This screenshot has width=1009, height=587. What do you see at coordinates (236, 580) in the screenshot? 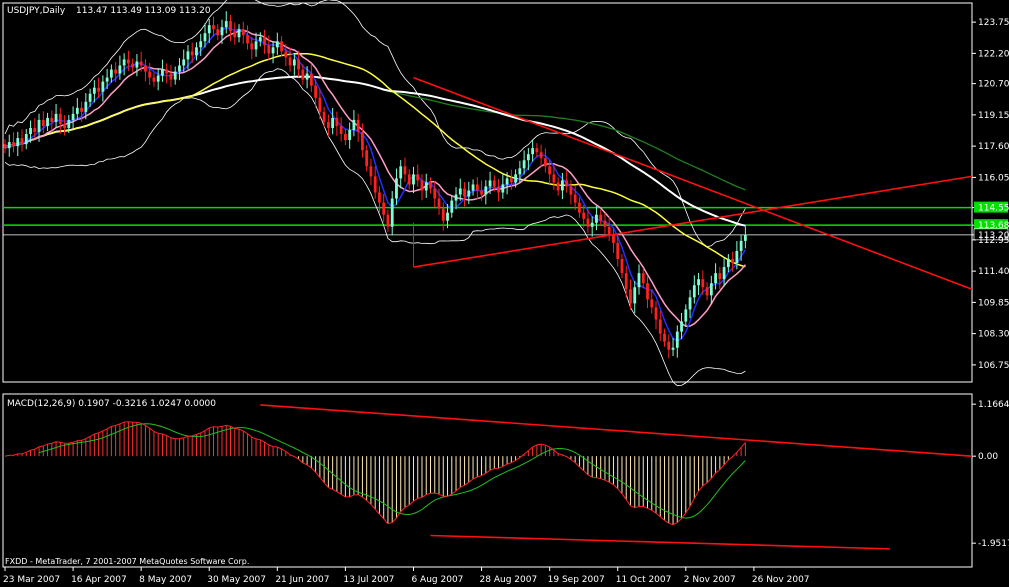
I see `date-tick-label: 30 May 2007` at bounding box center [236, 580].